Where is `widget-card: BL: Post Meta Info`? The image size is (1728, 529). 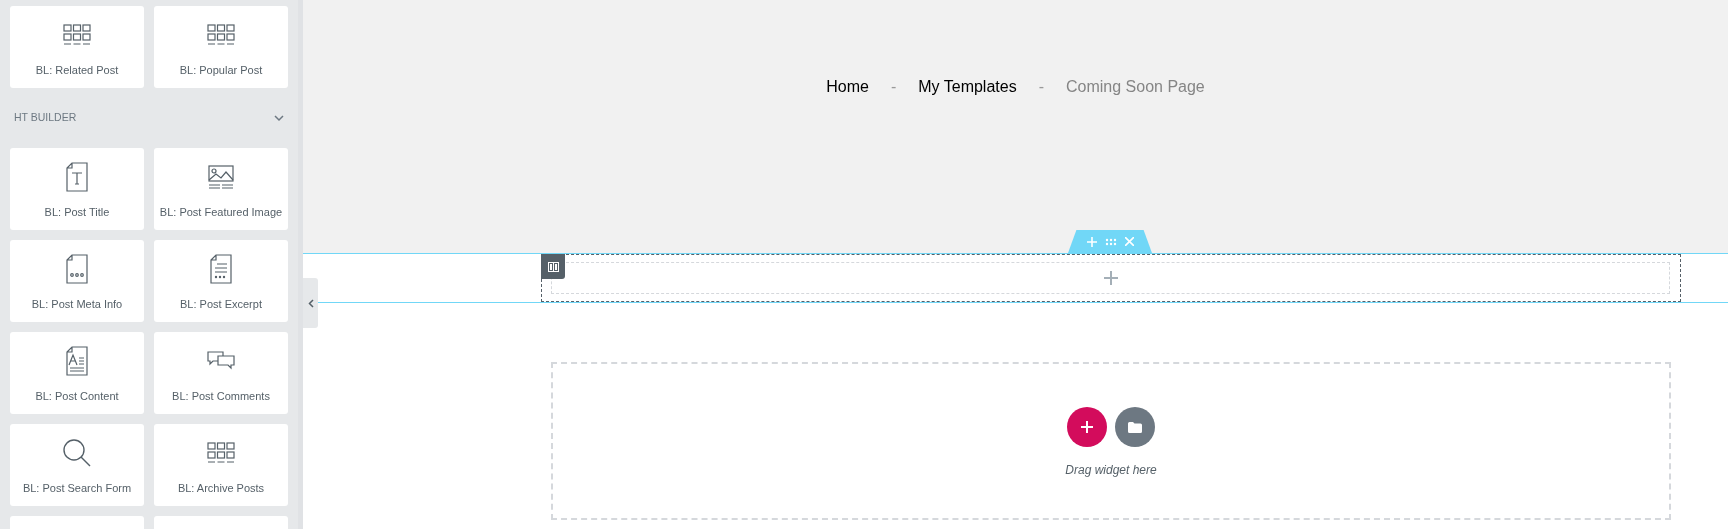
widget-card: BL: Post Meta Info is located at coordinates (77, 281).